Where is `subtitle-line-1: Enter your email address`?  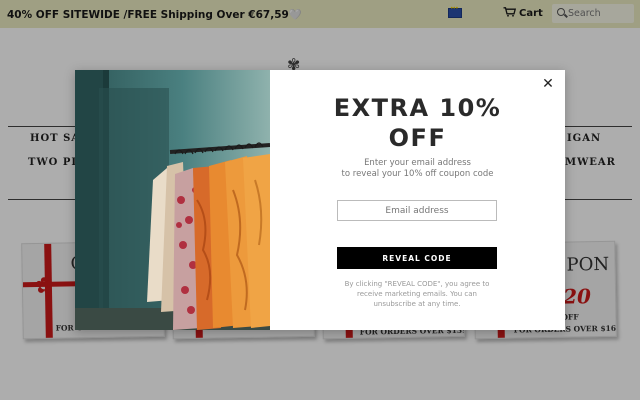 subtitle-line-1: Enter your email address is located at coordinates (417, 163).